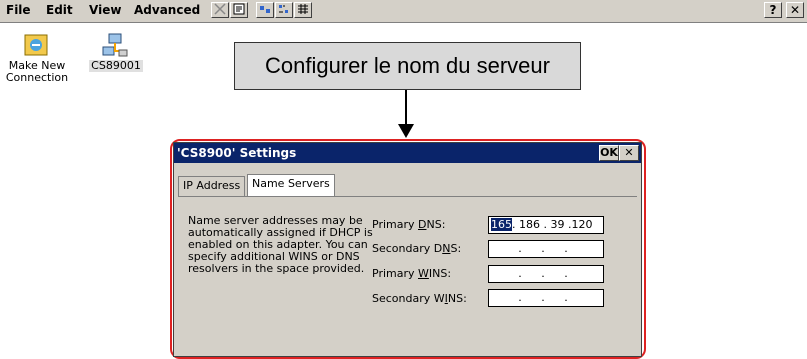 The height and width of the screenshot is (359, 807). I want to click on dialog-close-button: ✕, so click(629, 153).